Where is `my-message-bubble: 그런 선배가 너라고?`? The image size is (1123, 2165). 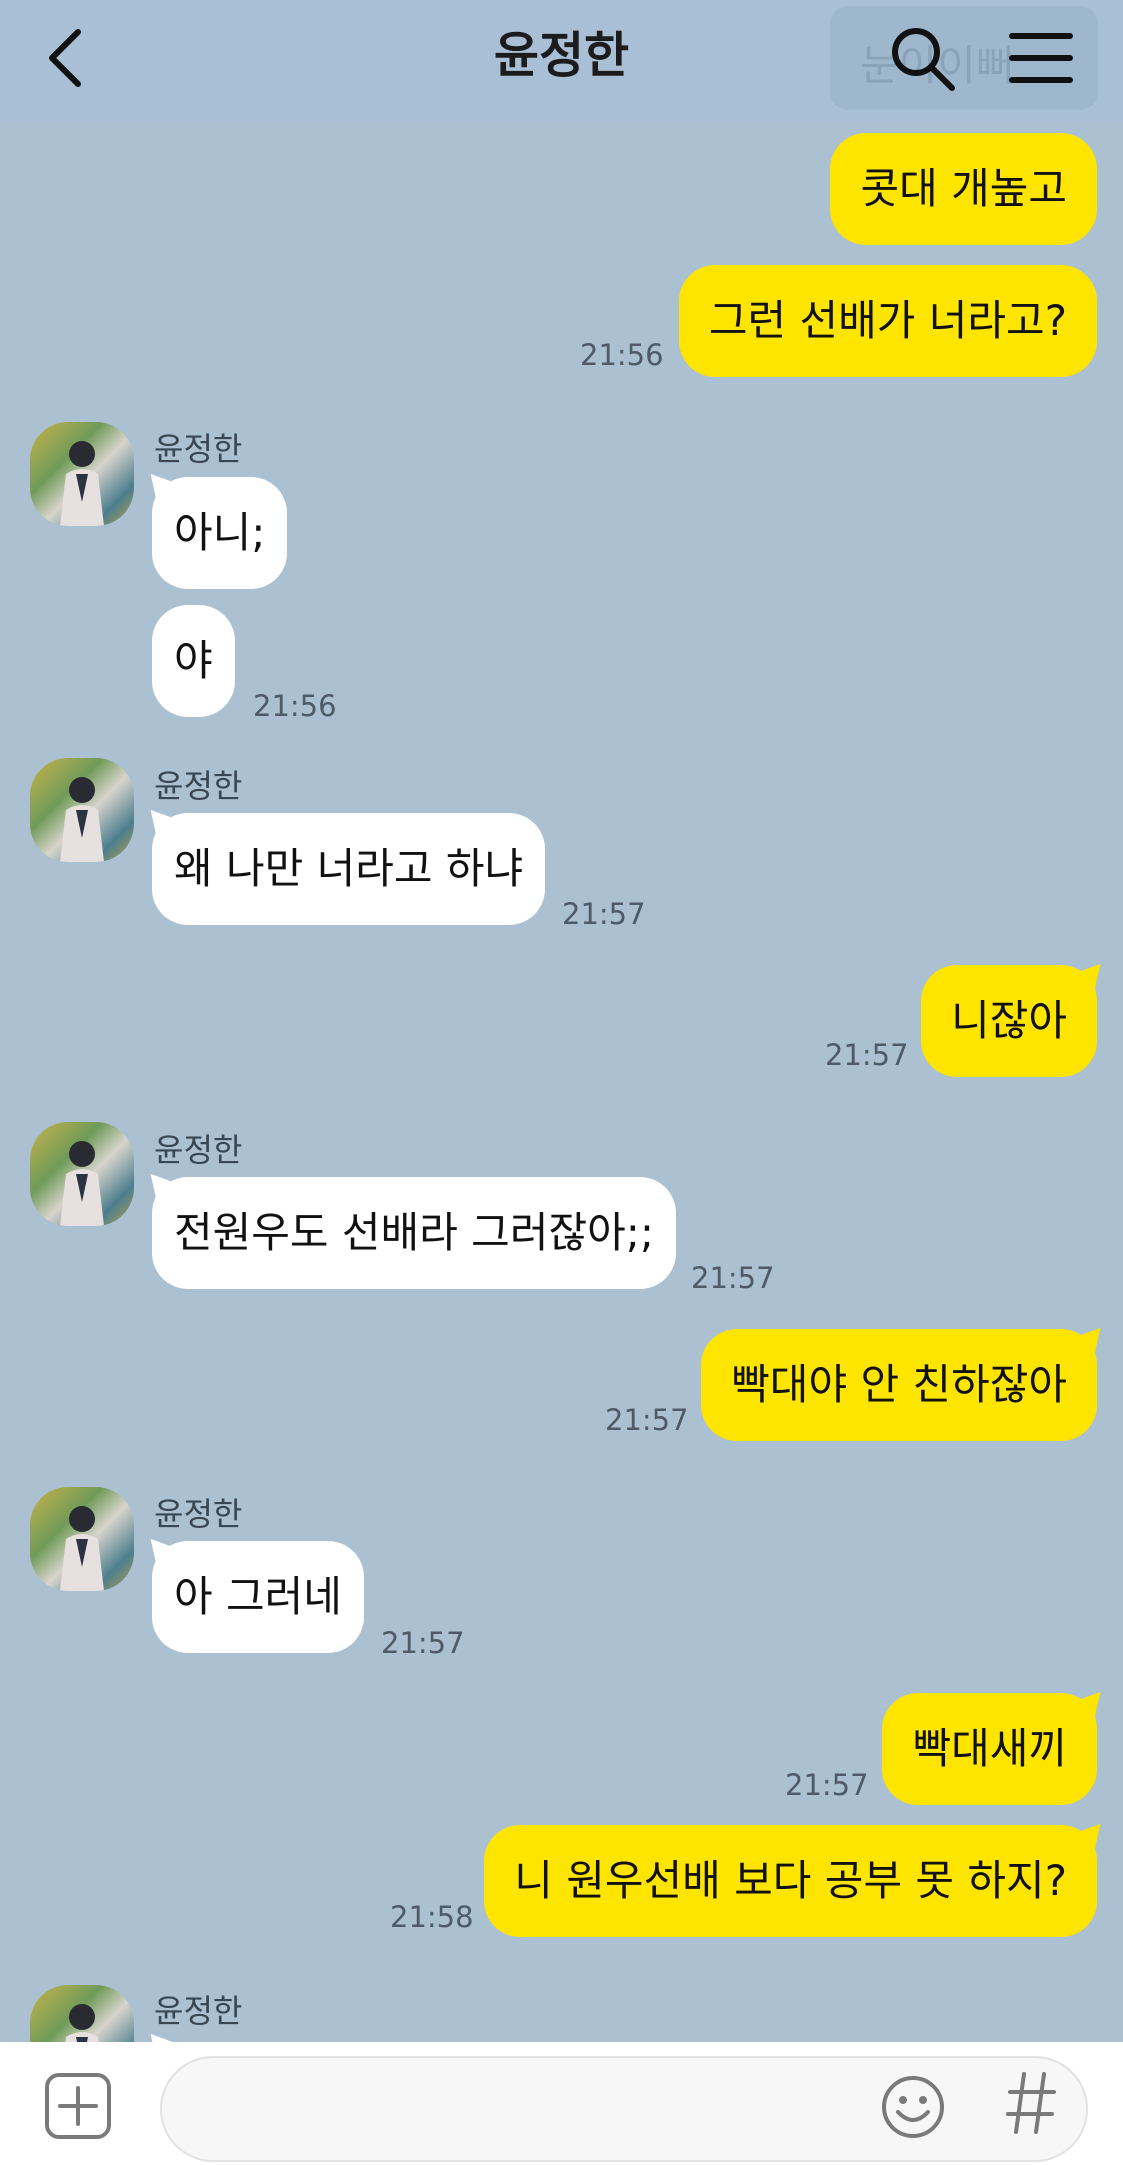
my-message-bubble: 그런 선배가 너라고? is located at coordinates (887, 321).